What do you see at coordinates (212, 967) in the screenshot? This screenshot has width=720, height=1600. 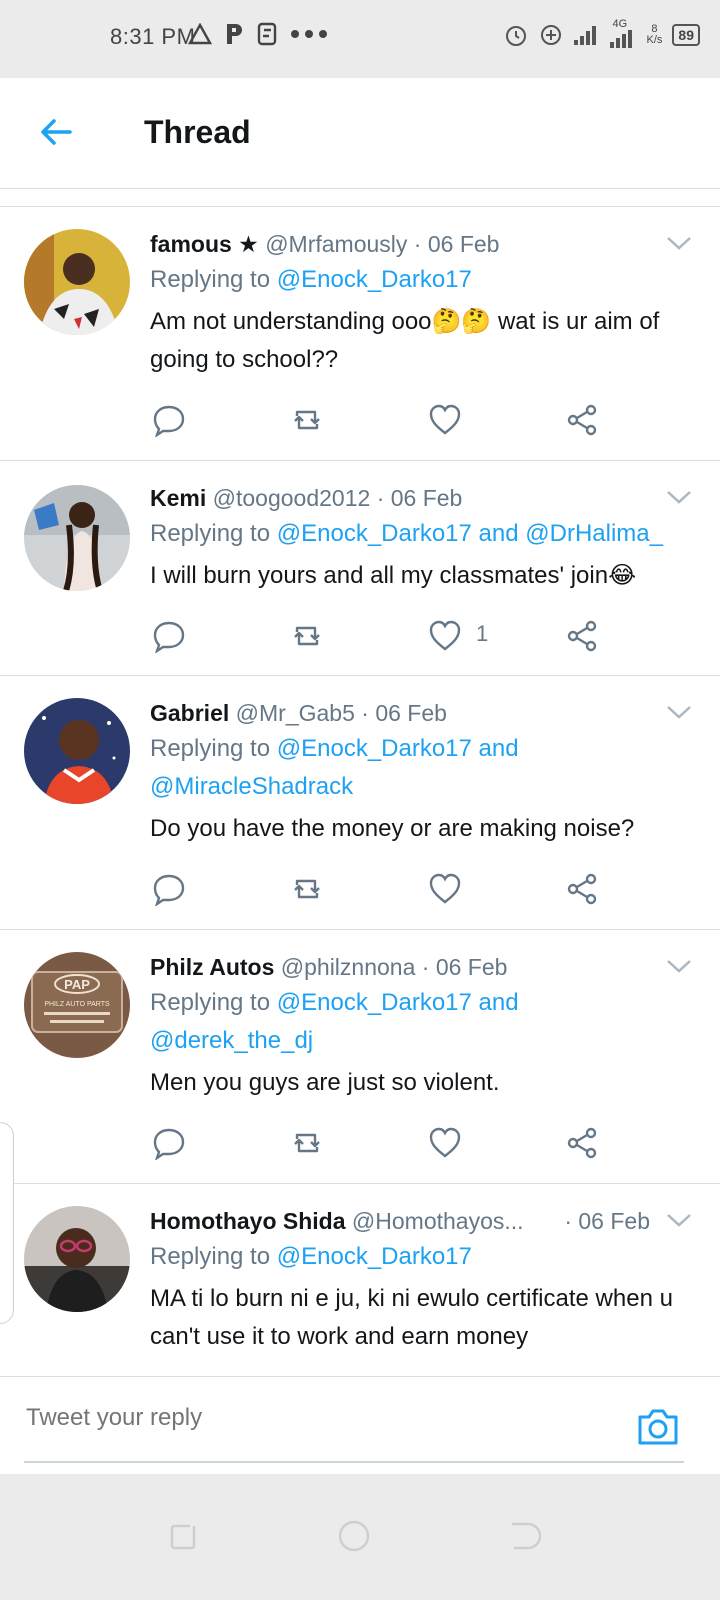 I see `user-name: Philz Autos` at bounding box center [212, 967].